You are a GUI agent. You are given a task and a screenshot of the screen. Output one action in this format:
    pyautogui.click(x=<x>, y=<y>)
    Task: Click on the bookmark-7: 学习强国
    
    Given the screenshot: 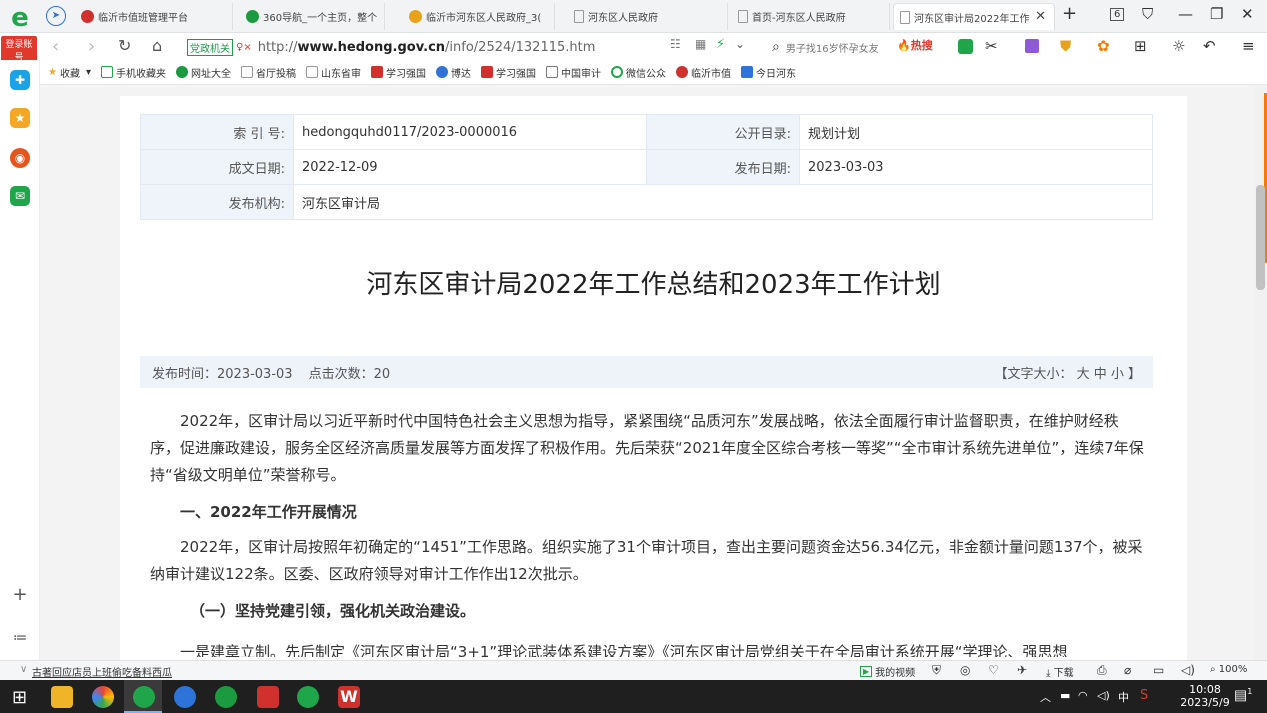 What is the action you would take?
    pyautogui.click(x=508, y=72)
    